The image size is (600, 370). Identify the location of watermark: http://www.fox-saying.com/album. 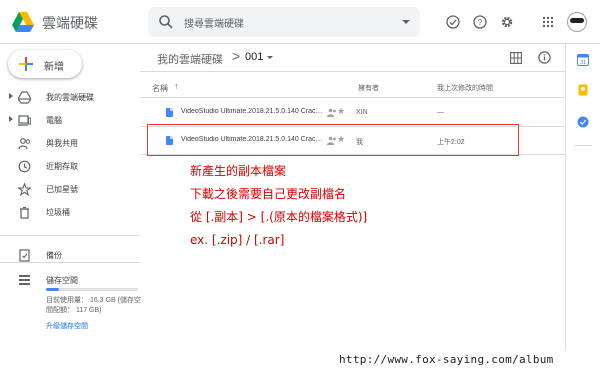
(463, 360).